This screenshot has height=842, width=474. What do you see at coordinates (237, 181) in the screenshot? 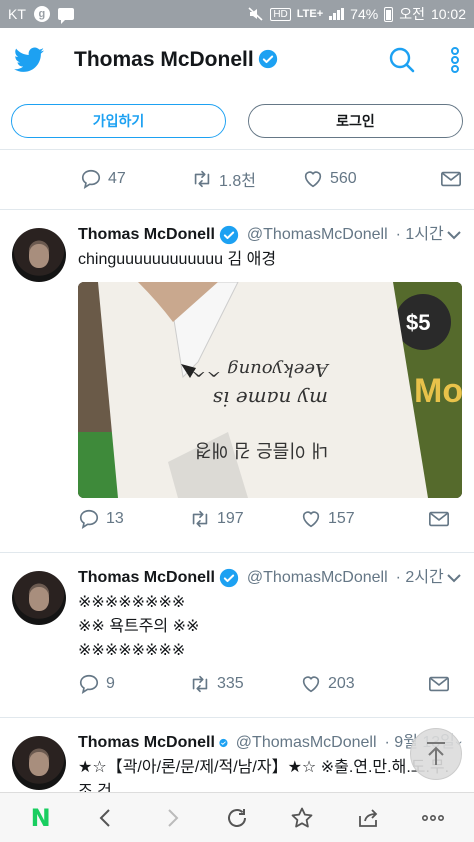
I see `retweet-count: 1.8천` at bounding box center [237, 181].